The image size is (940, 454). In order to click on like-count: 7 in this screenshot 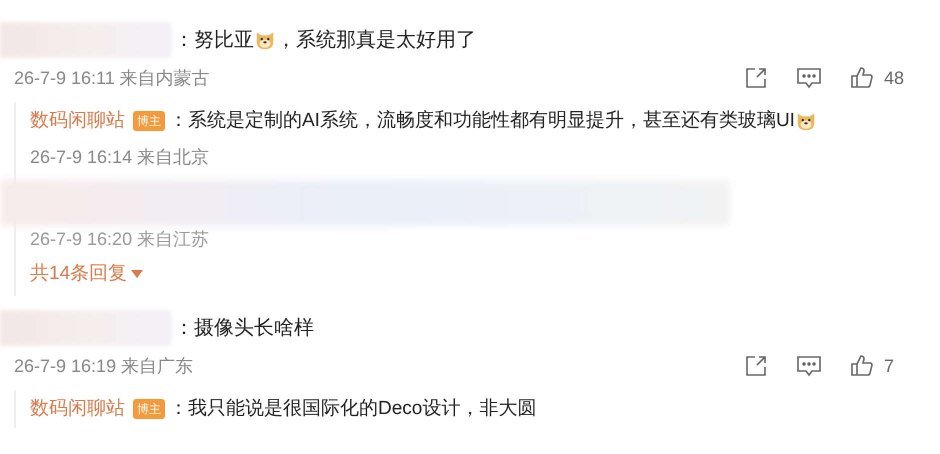, I will do `click(890, 366)`.